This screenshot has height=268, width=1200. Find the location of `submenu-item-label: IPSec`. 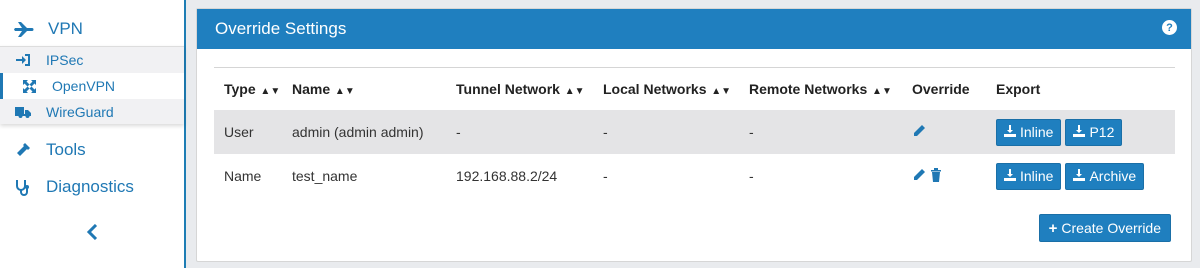

submenu-item-label: IPSec is located at coordinates (65, 60).